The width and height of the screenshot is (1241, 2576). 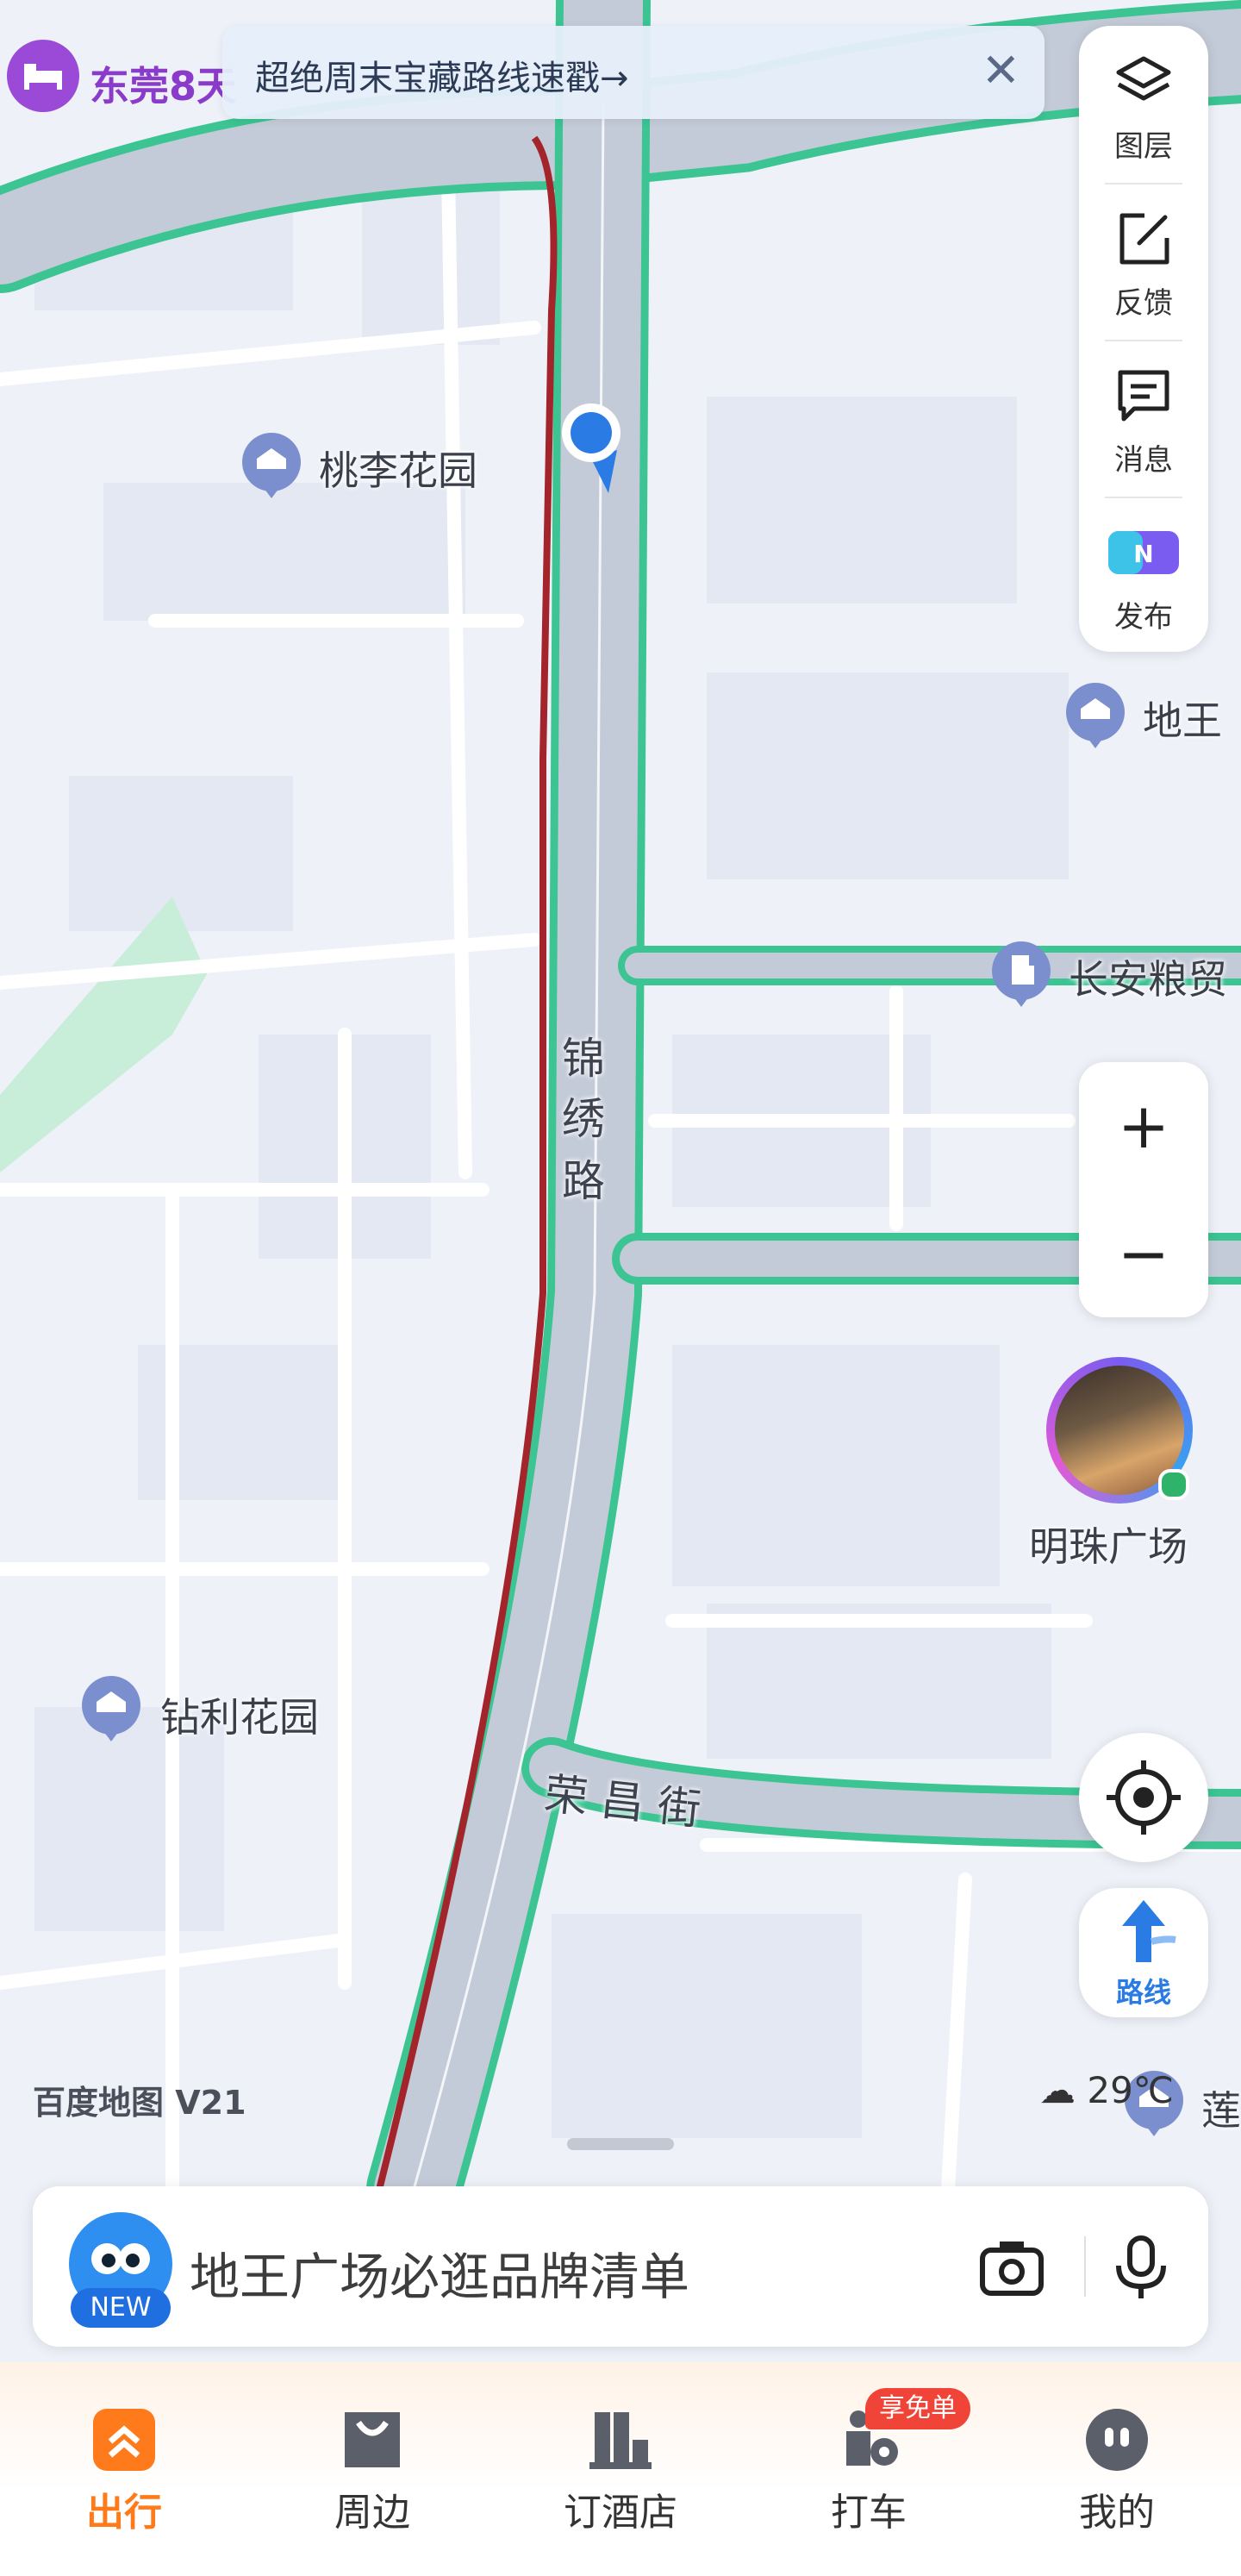 I want to click on weather-readout: ☁ 29℃, so click(x=1106, y=2090).